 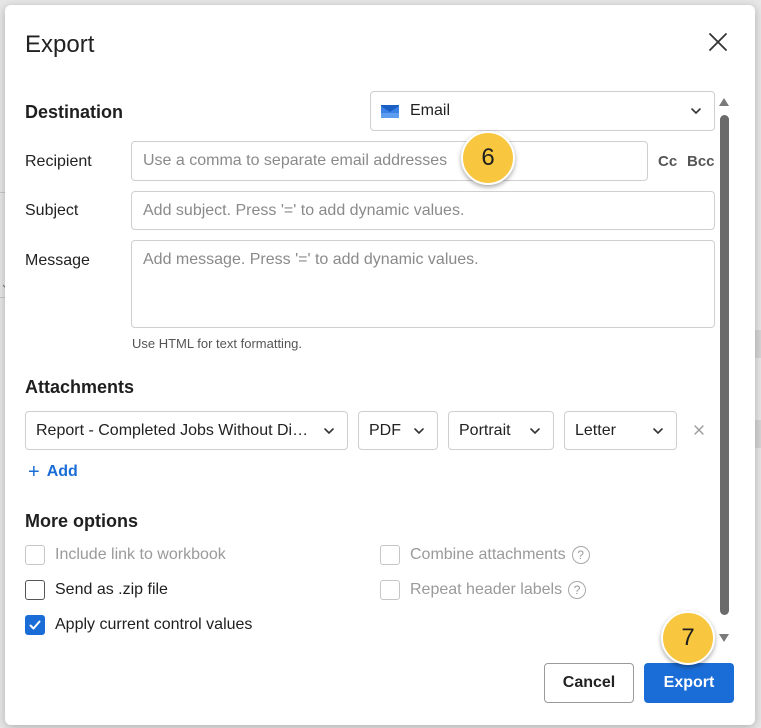 I want to click on message-textarea, so click(x=423, y=284).